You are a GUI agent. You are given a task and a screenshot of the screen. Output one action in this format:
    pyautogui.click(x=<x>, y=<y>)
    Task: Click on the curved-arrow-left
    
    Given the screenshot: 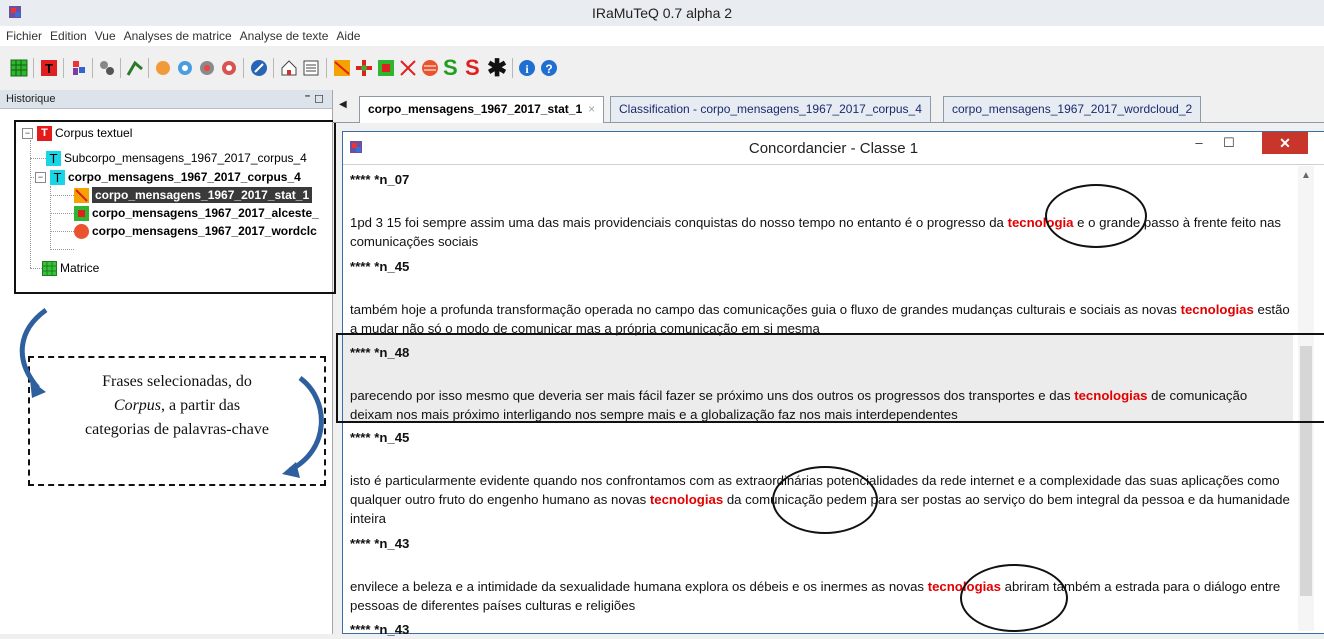 What is the action you would take?
    pyautogui.click(x=33, y=348)
    